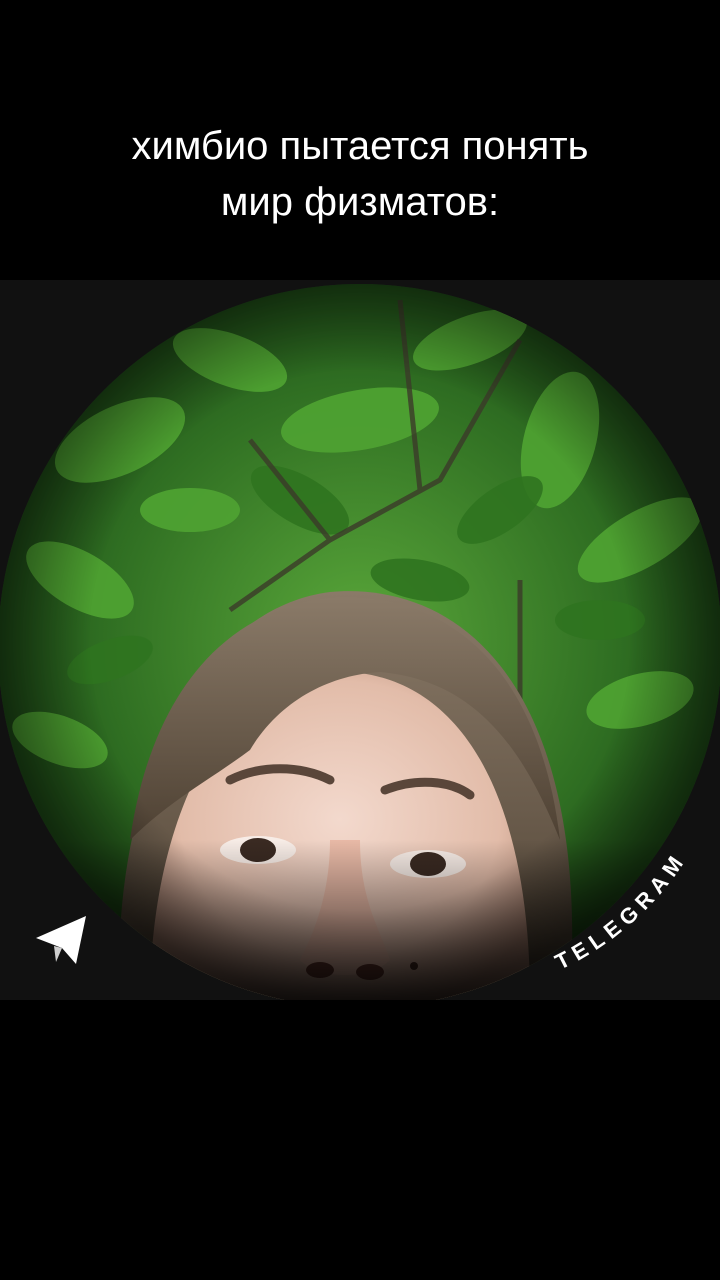 The width and height of the screenshot is (720, 1280). Describe the element at coordinates (360, 202) in the screenshot. I see `caption-line-2: мир физматов:` at that location.